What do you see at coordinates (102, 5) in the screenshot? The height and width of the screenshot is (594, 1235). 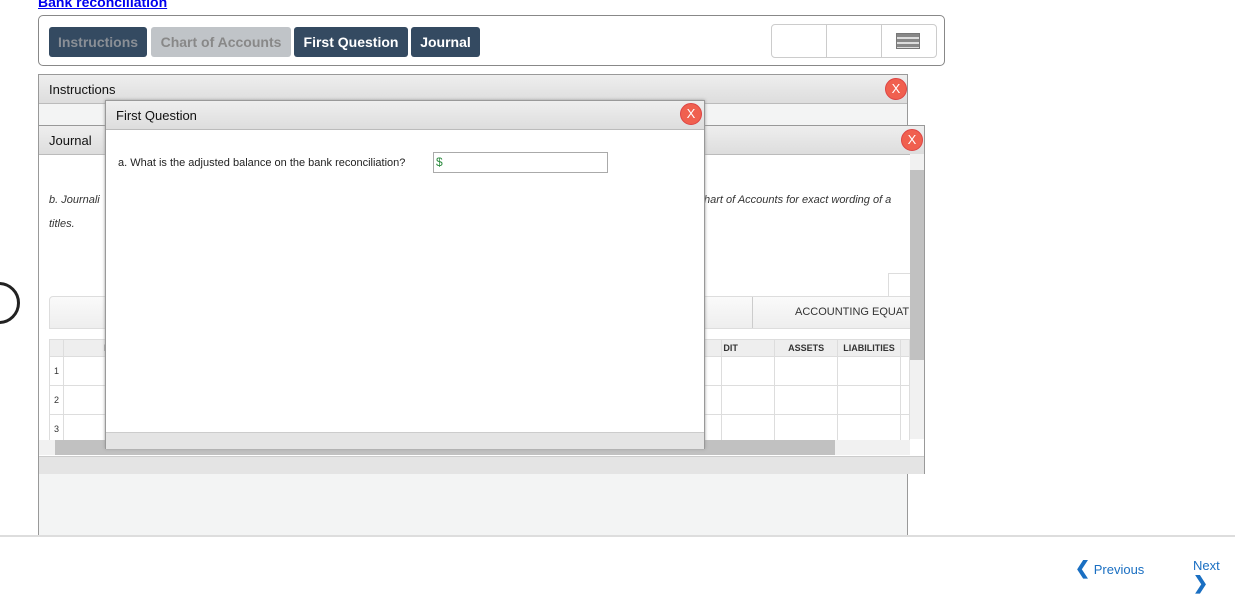 I see `page-title-link: Bank reconciliation` at bounding box center [102, 5].